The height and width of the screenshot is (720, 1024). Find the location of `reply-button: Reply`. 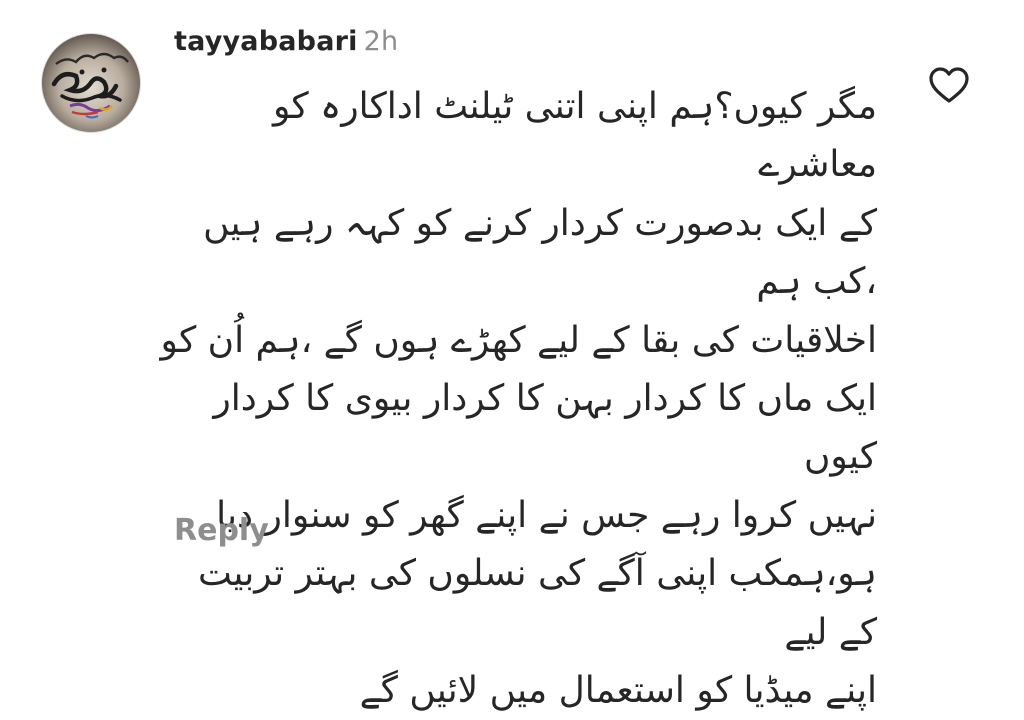

reply-button: Reply is located at coordinates (221, 531).